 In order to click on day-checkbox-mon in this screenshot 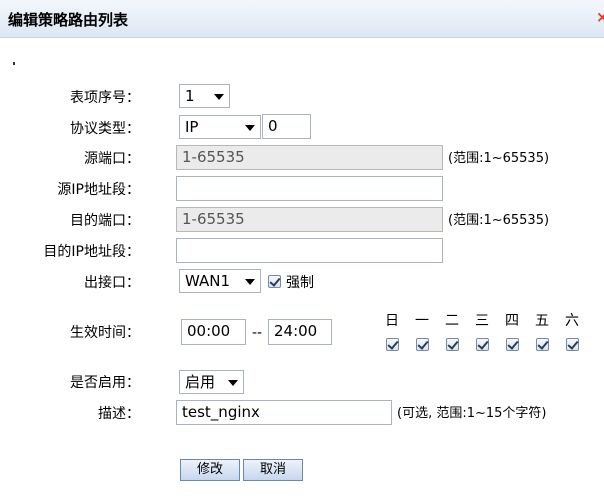, I will do `click(422, 344)`.